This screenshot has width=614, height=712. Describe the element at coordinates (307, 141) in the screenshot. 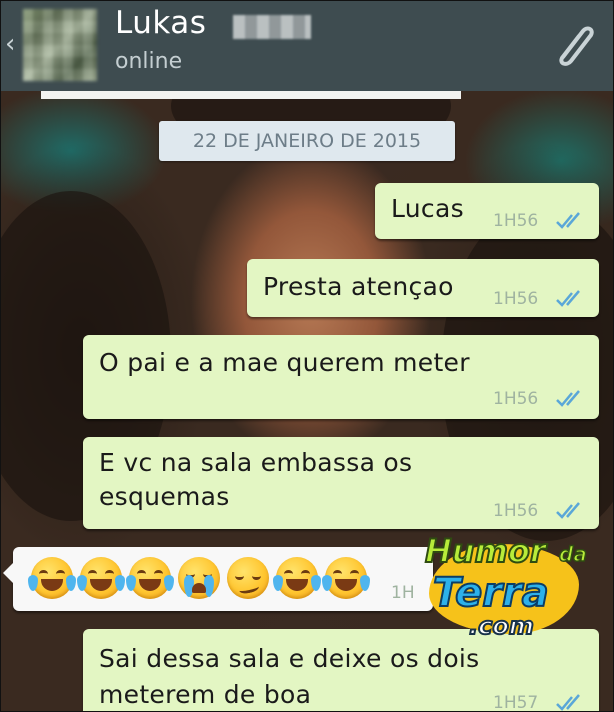

I see `date-divider: 22 DE JANEIRO DE 2015` at that location.